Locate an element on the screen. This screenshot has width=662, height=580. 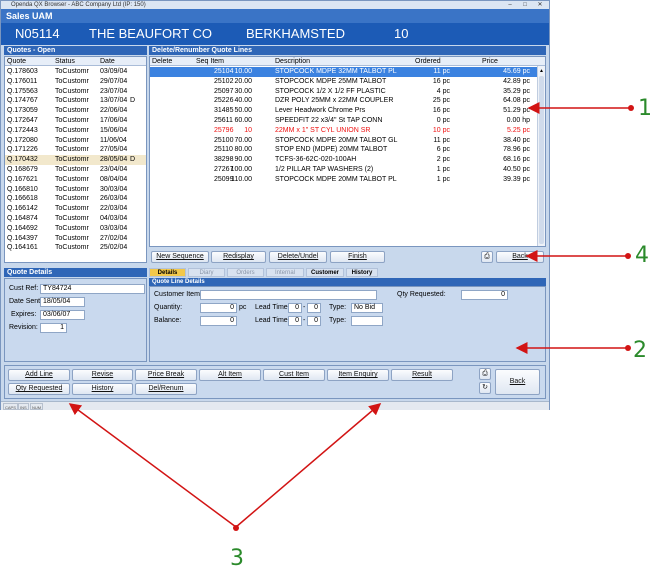
callout-4-dot is located at coordinates (628, 256).